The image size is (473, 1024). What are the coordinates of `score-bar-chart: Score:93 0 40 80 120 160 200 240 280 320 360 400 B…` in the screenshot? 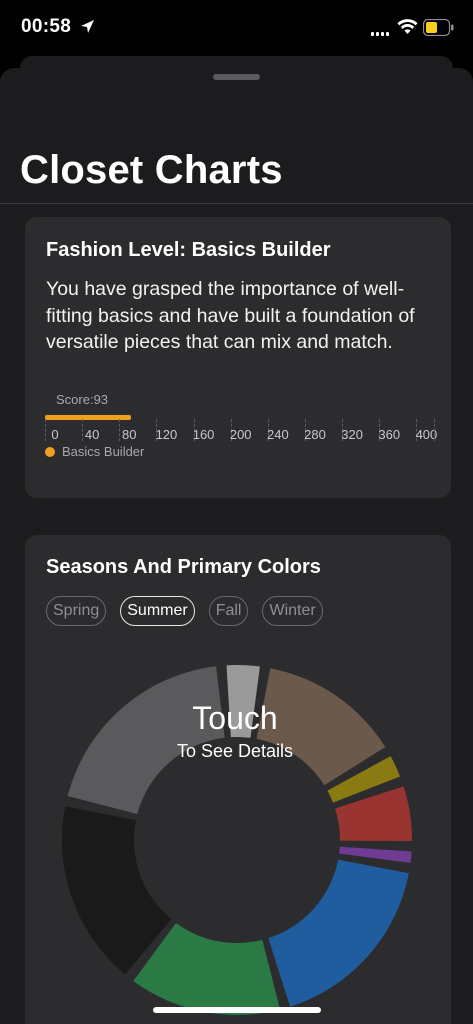 It's located at (241, 425).